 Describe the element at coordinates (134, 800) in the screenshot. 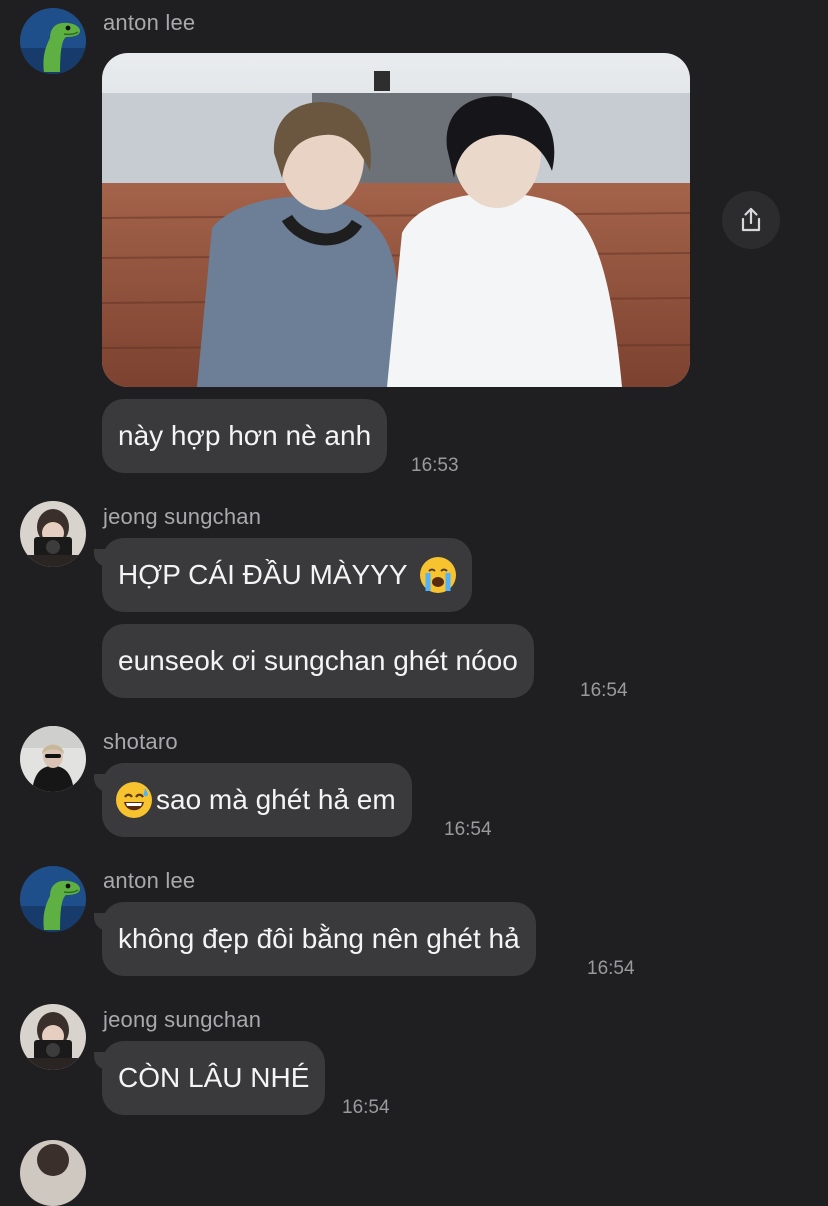

I see `grinning-sweat-face-emoji-icon` at that location.